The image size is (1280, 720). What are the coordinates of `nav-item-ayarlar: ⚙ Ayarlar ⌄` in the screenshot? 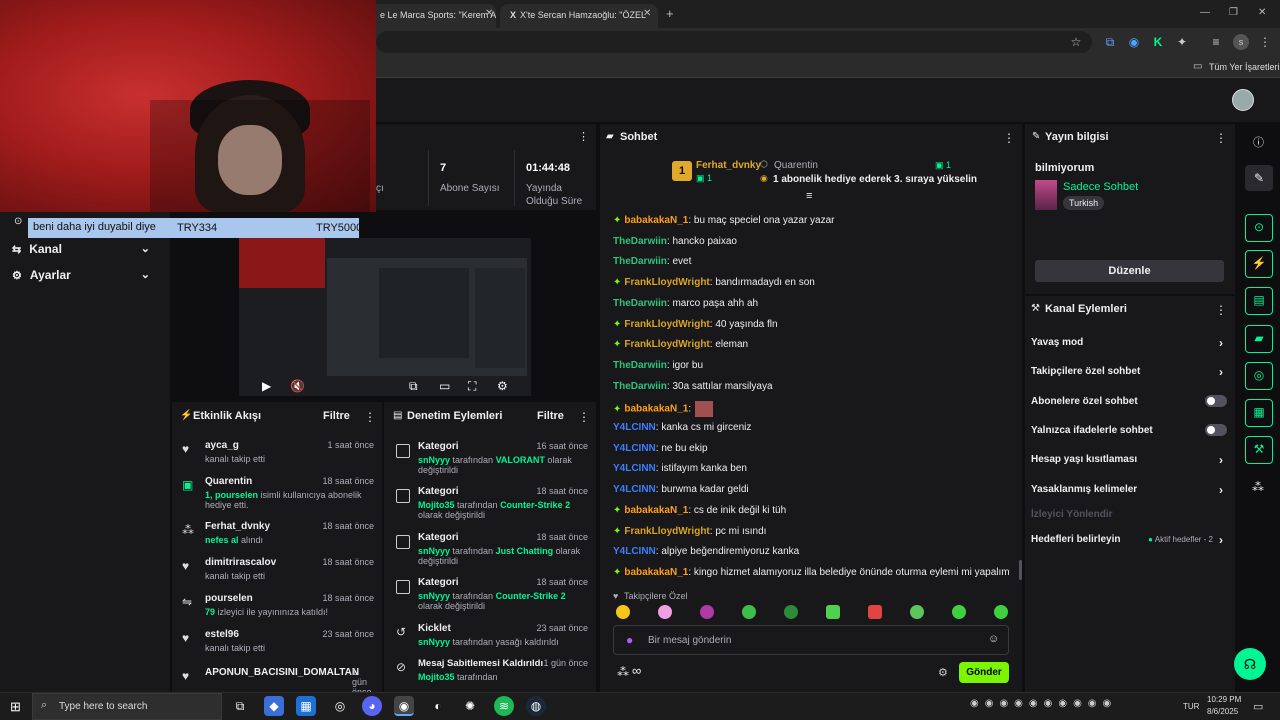 It's located at (87, 275).